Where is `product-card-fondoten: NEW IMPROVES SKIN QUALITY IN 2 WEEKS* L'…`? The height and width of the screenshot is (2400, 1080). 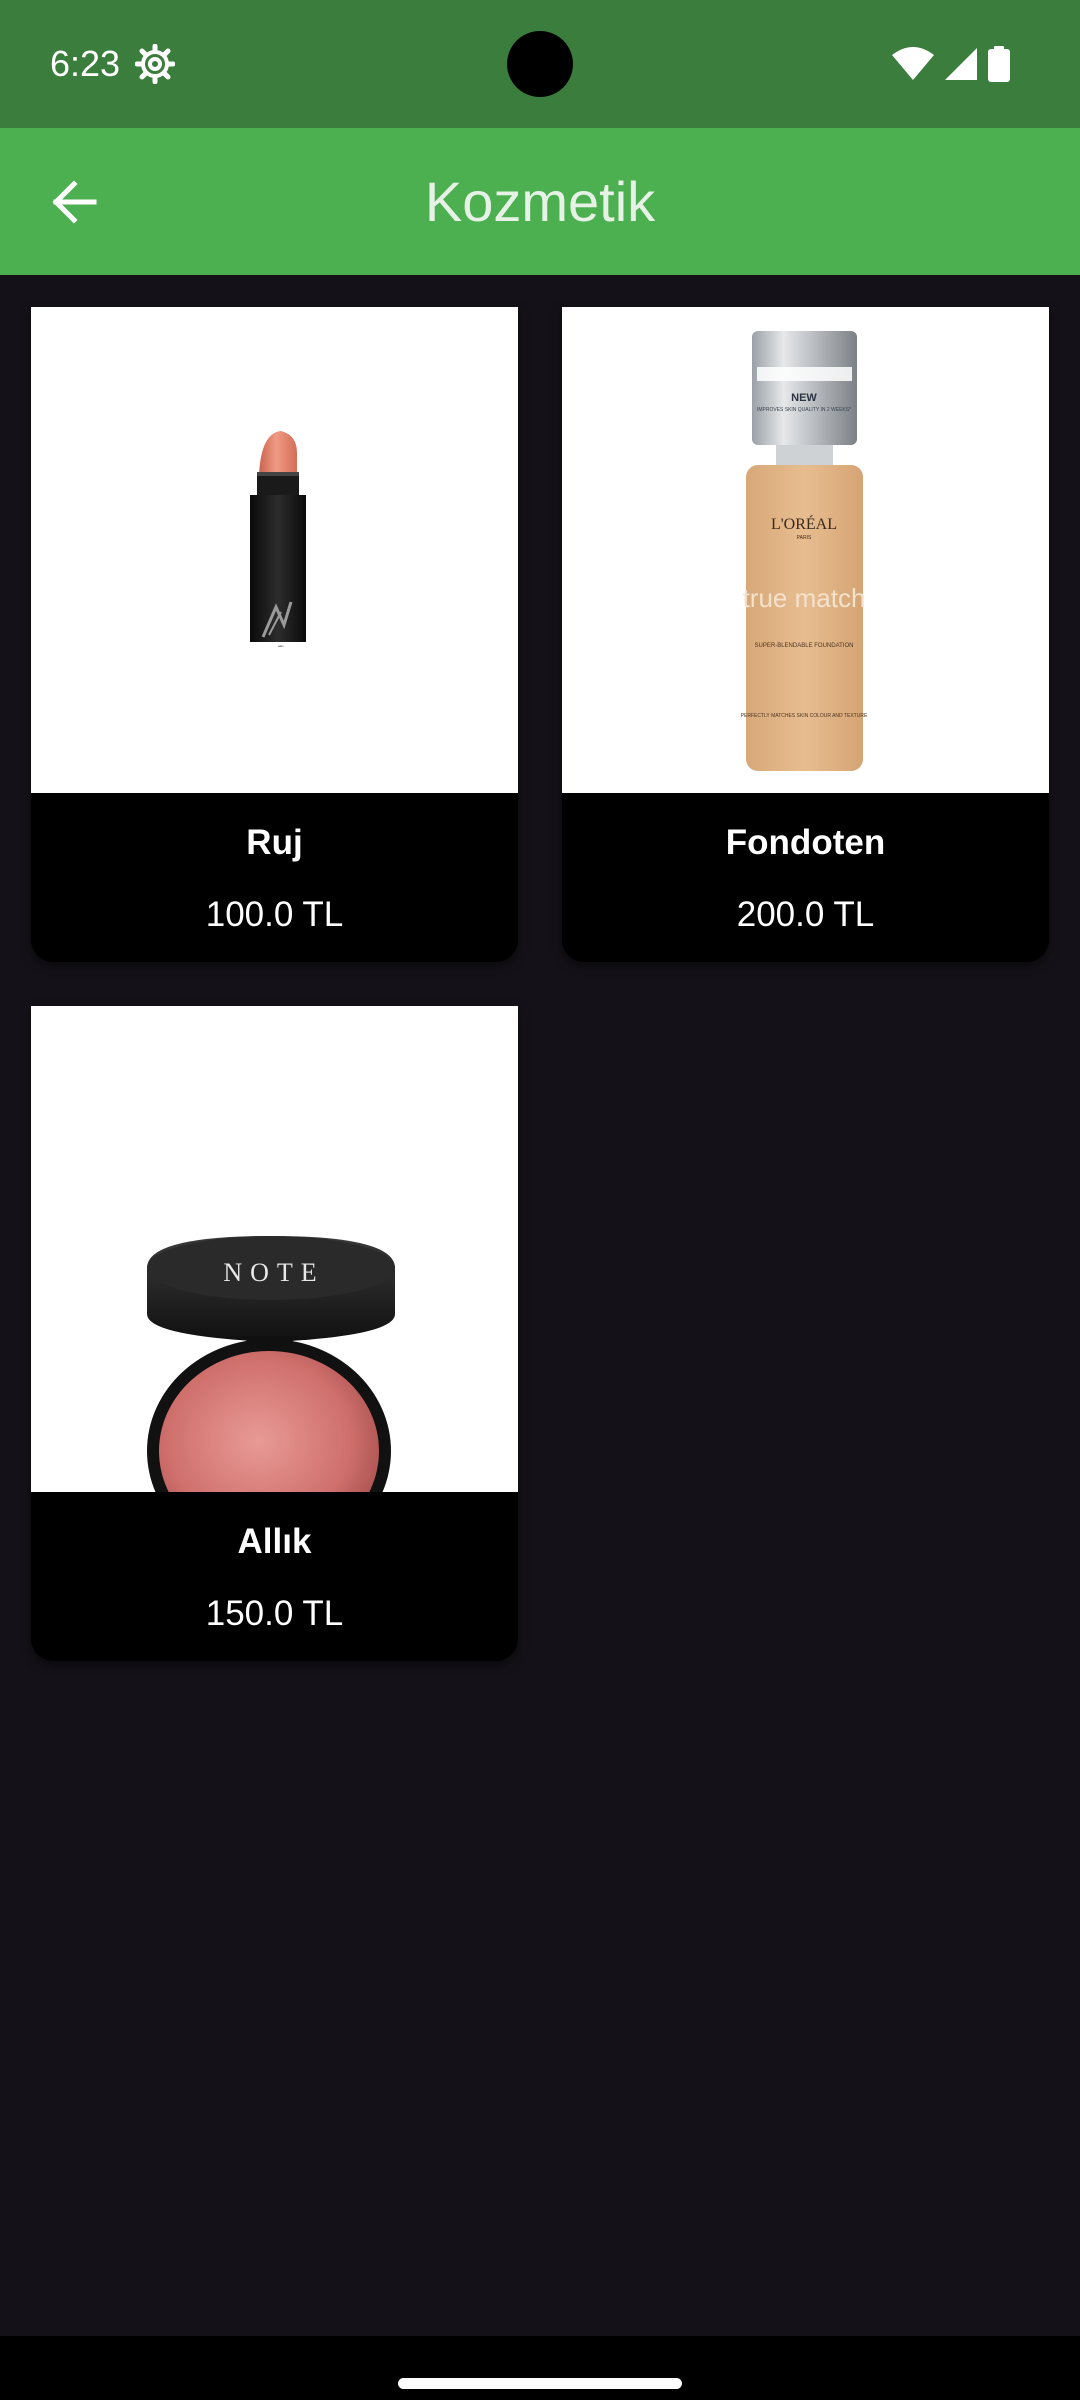 product-card-fondoten: NEW IMPROVES SKIN QUALITY IN 2 WEEKS* L'… is located at coordinates (805, 634).